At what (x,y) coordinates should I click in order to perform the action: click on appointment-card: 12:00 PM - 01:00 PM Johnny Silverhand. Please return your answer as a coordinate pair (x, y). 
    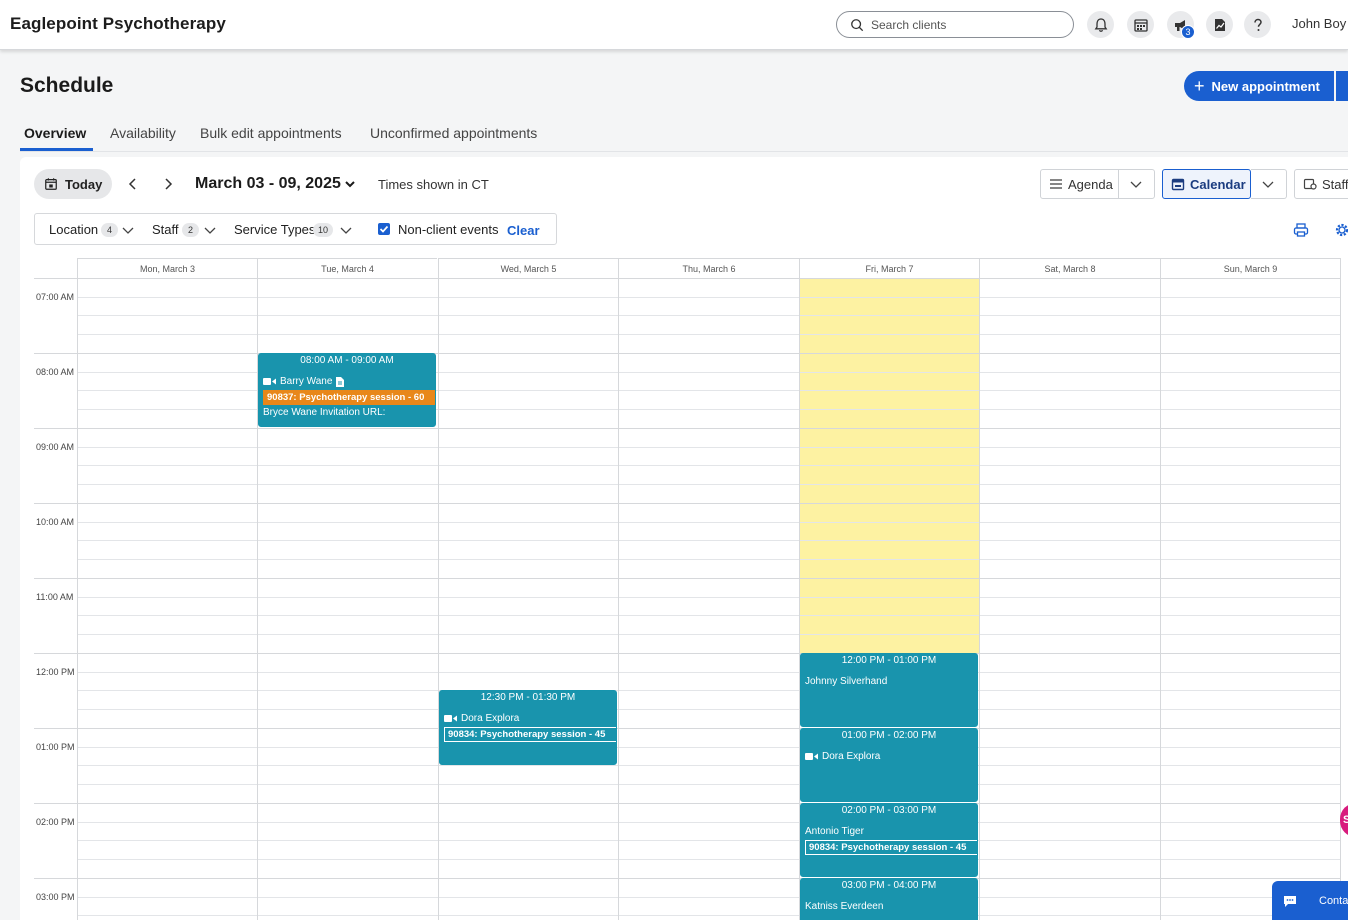
    Looking at the image, I should click on (889, 690).